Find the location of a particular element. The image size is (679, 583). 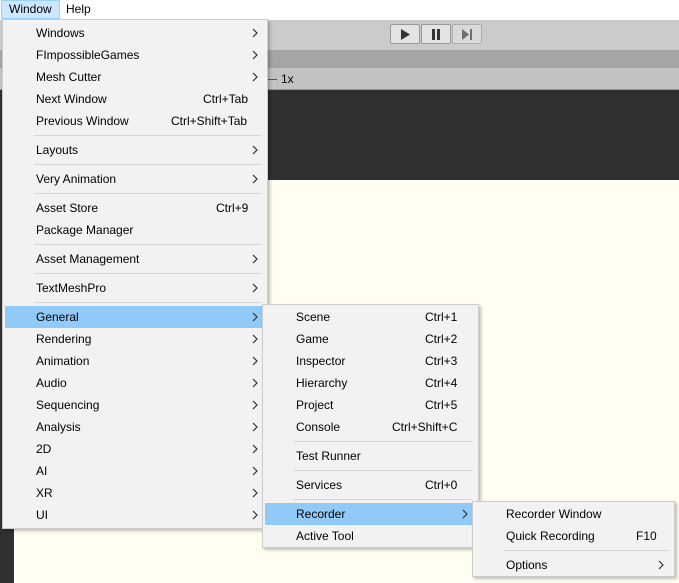

menu-item-label: Windows is located at coordinates (60, 33).